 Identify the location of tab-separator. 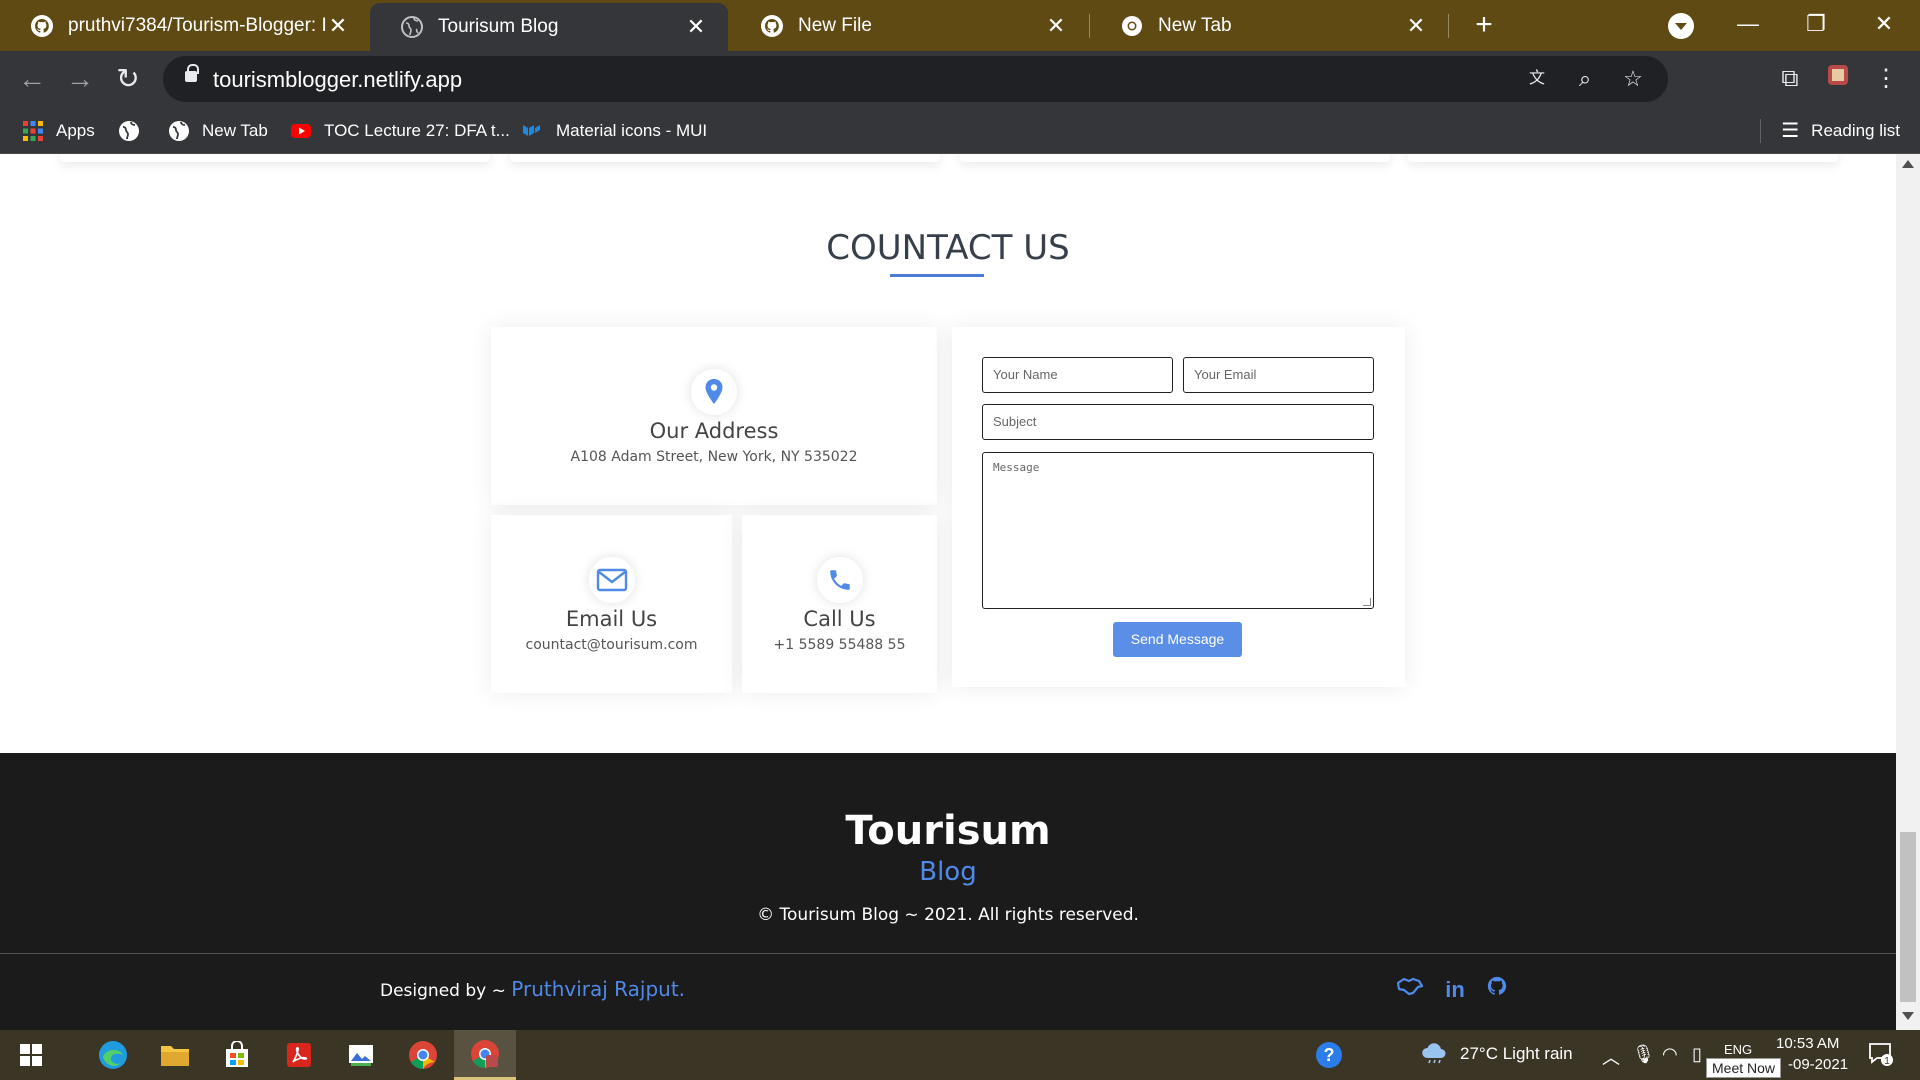
(1448, 26).